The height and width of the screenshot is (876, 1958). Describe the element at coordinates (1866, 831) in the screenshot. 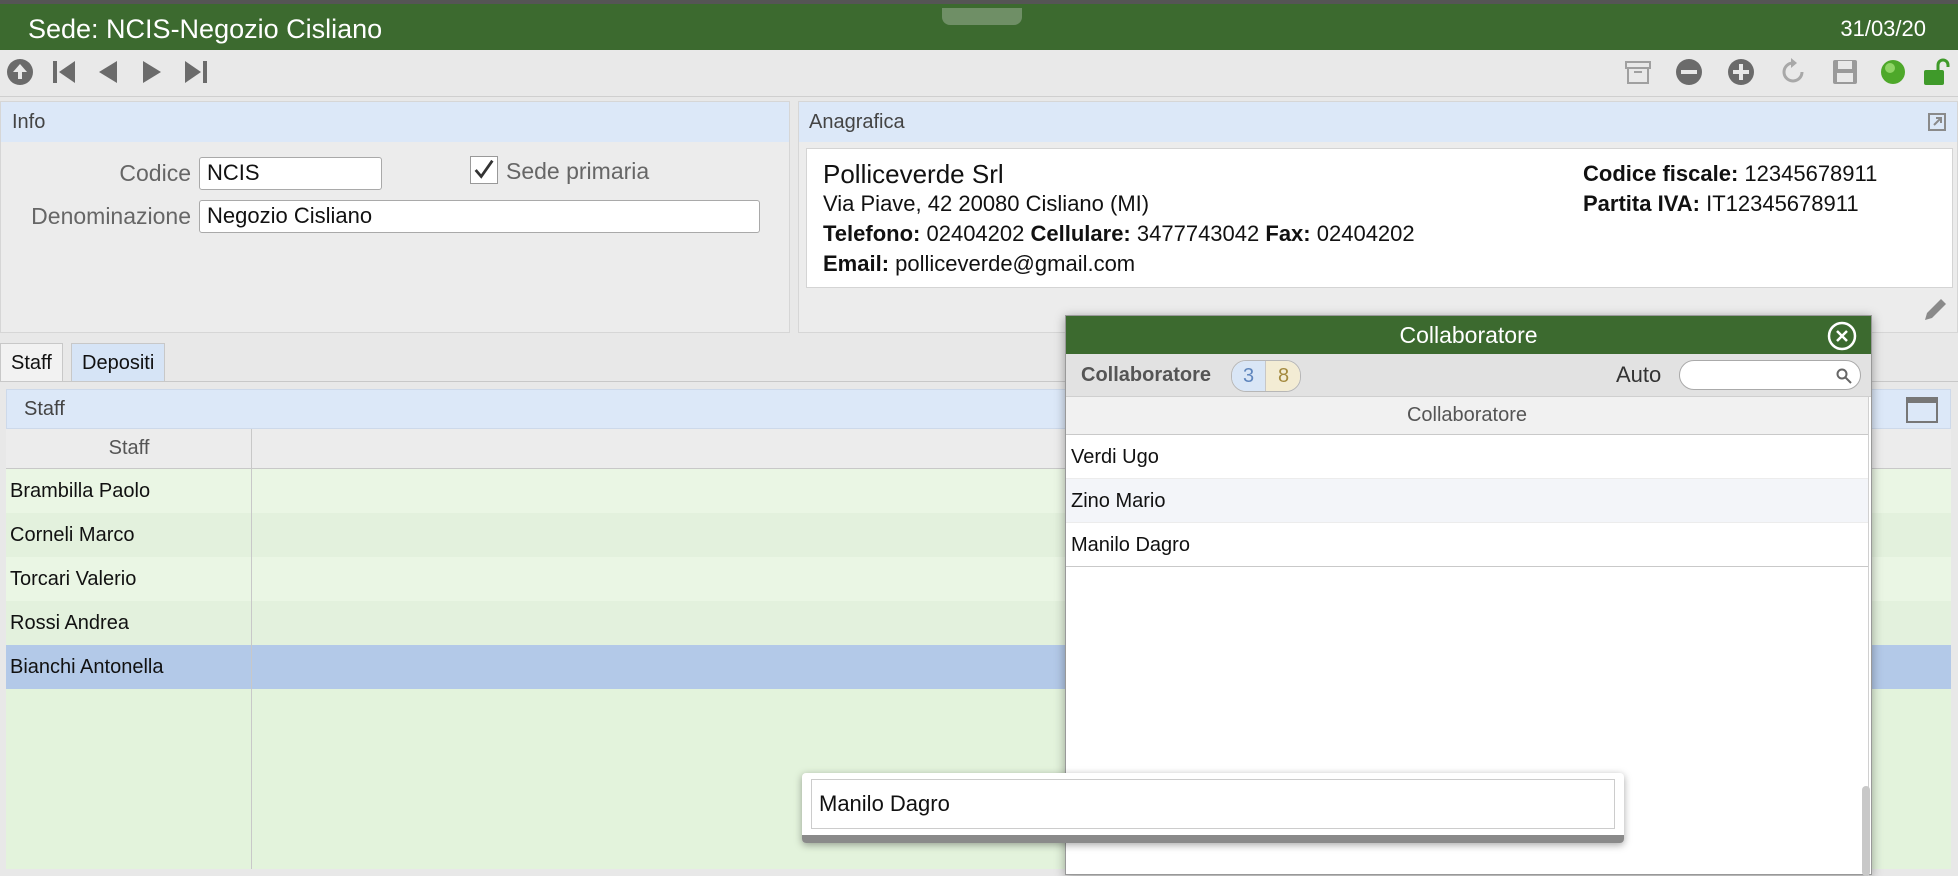

I see `popup-scrollbar` at that location.